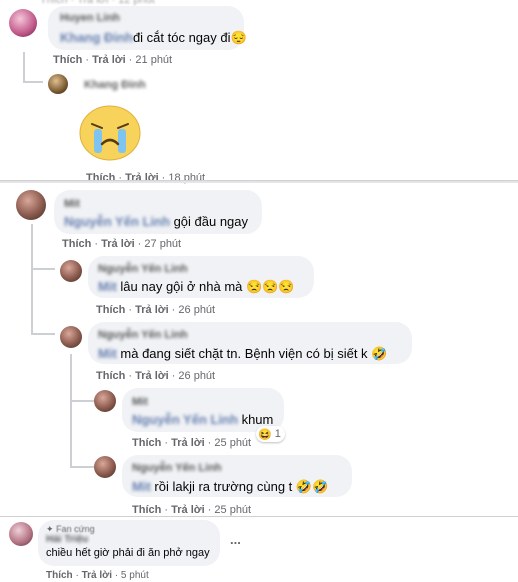  I want to click on comment-author: Khang Đinh, so click(115, 85).